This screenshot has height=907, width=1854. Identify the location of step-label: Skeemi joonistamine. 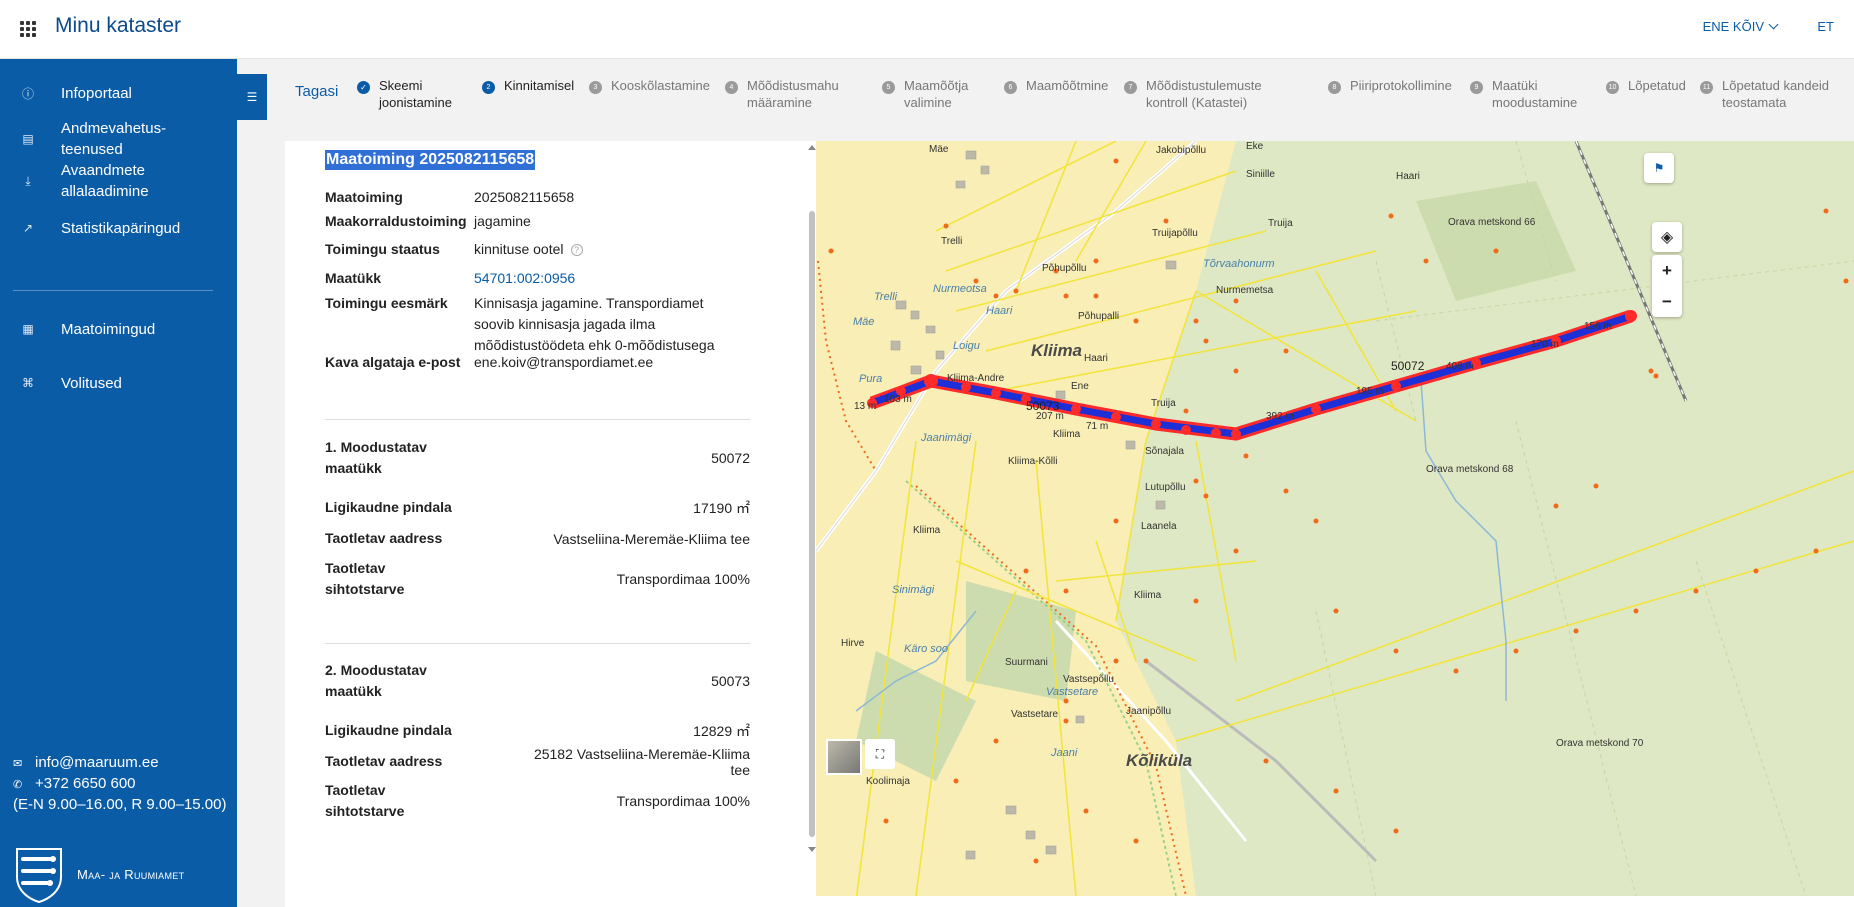
(415, 94).